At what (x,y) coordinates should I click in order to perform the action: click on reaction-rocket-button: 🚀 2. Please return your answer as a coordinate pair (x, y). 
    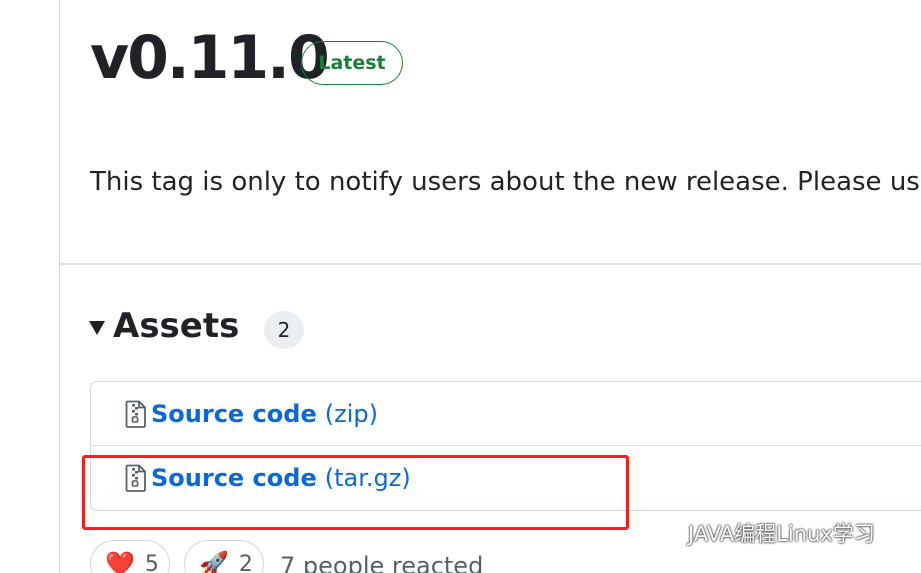
    Looking at the image, I should click on (224, 556).